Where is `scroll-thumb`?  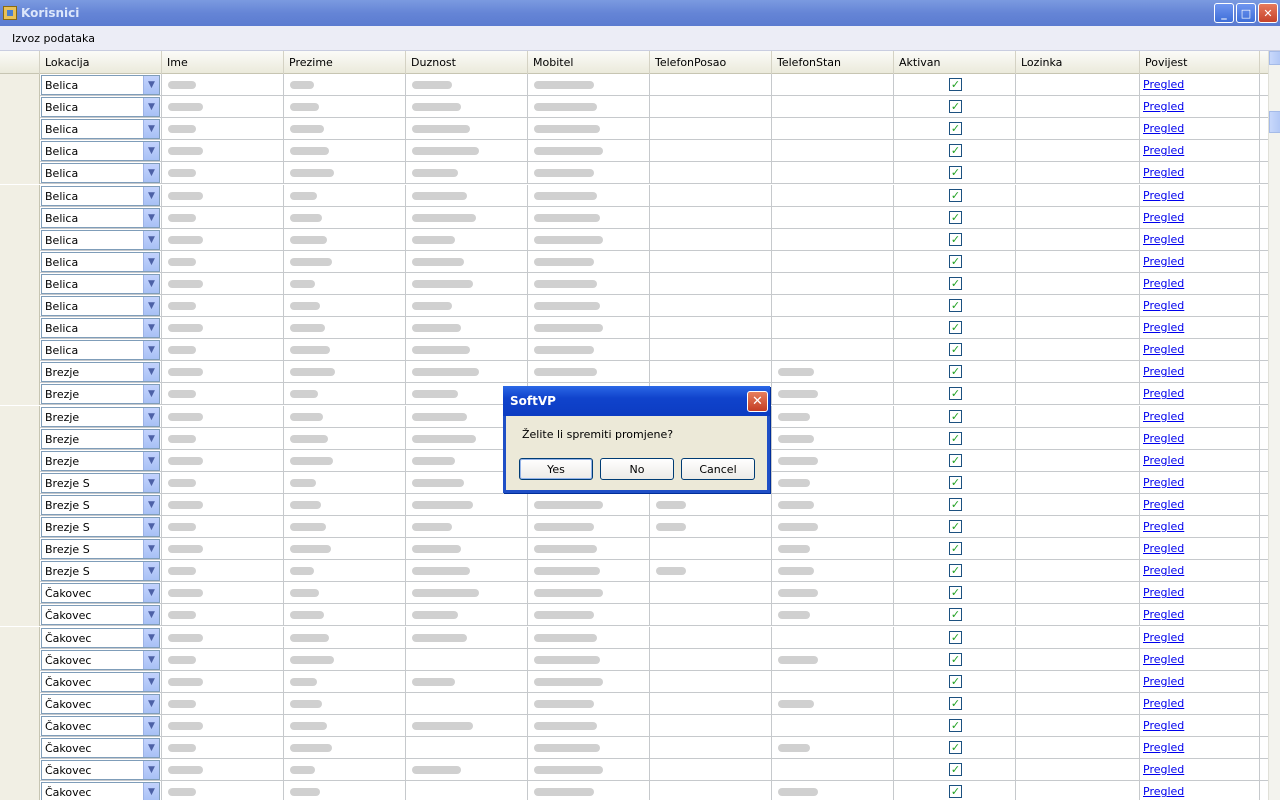 scroll-thumb is located at coordinates (1274, 122).